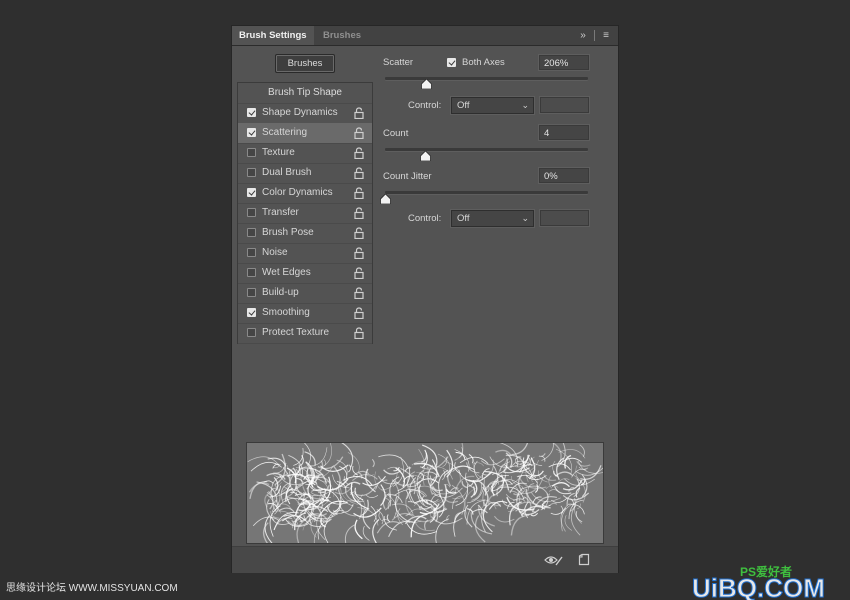  Describe the element at coordinates (92, 588) in the screenshot. I see `watermark-left: 思缘设计论坛 WWW.MISSYUAN.COM` at that location.